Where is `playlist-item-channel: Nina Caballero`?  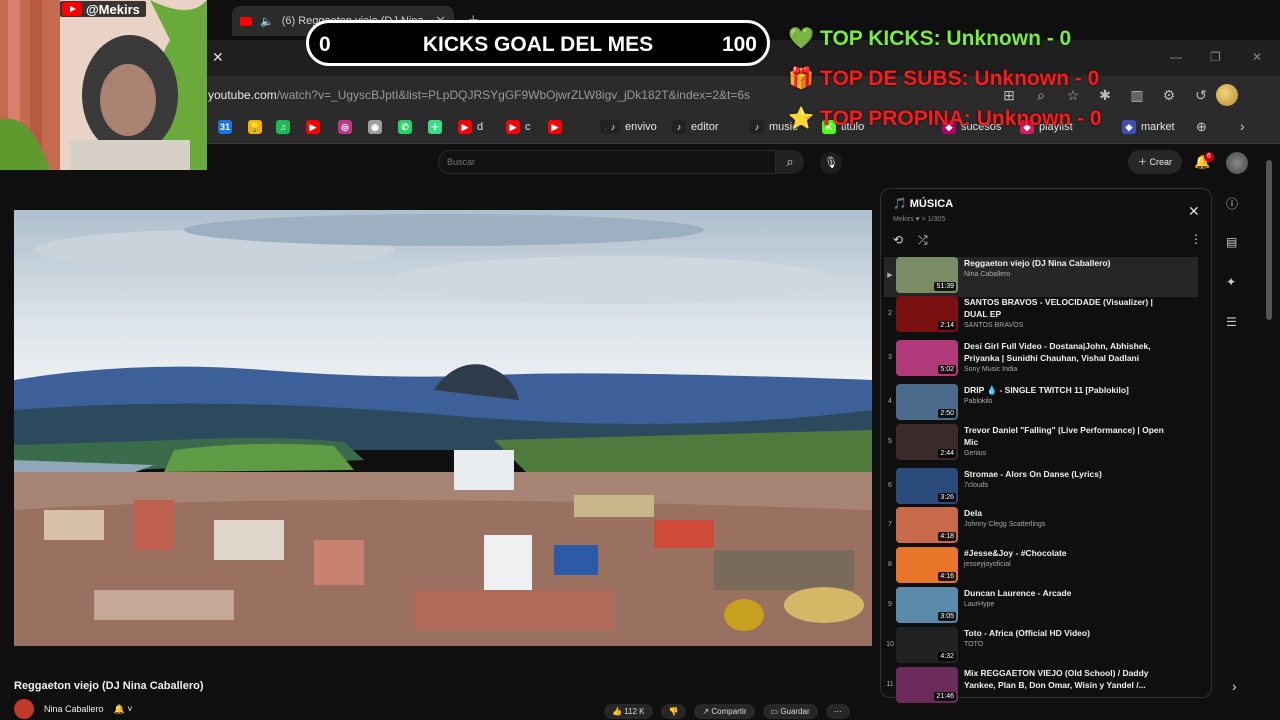 playlist-item-channel: Nina Caballero is located at coordinates (987, 274).